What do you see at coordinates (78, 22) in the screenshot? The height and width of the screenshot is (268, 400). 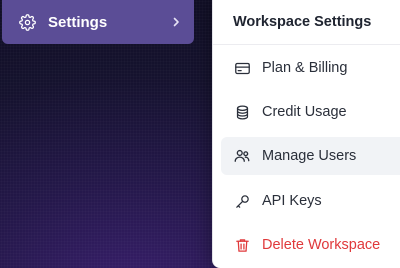 I see `settings-label: Settings` at bounding box center [78, 22].